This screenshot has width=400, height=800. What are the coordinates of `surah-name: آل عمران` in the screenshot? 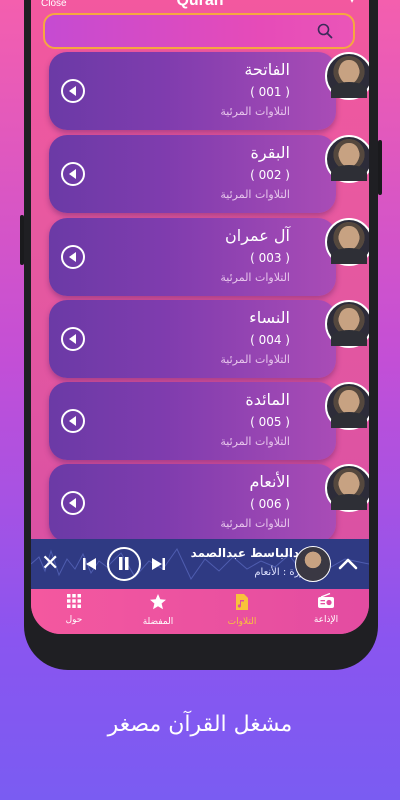 It's located at (257, 235).